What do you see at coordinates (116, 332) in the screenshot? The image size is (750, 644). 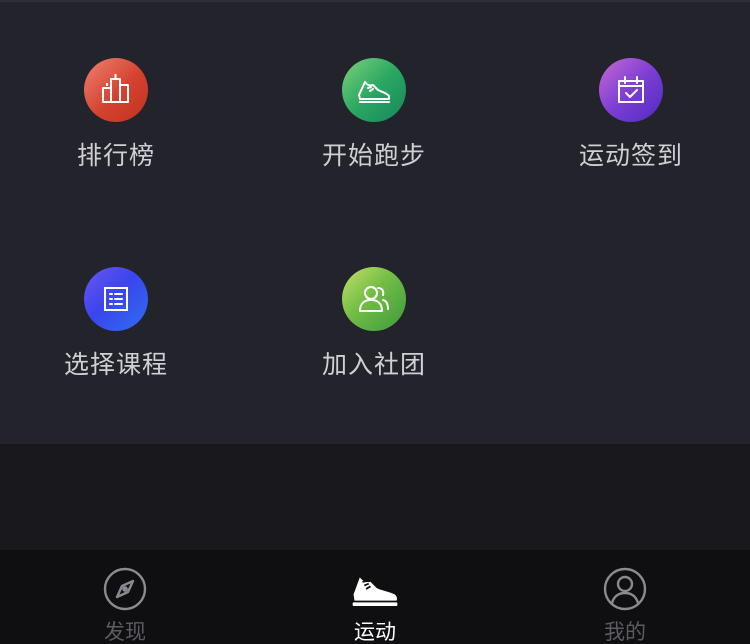 I see `choose-course-tile: 选择课程` at bounding box center [116, 332].